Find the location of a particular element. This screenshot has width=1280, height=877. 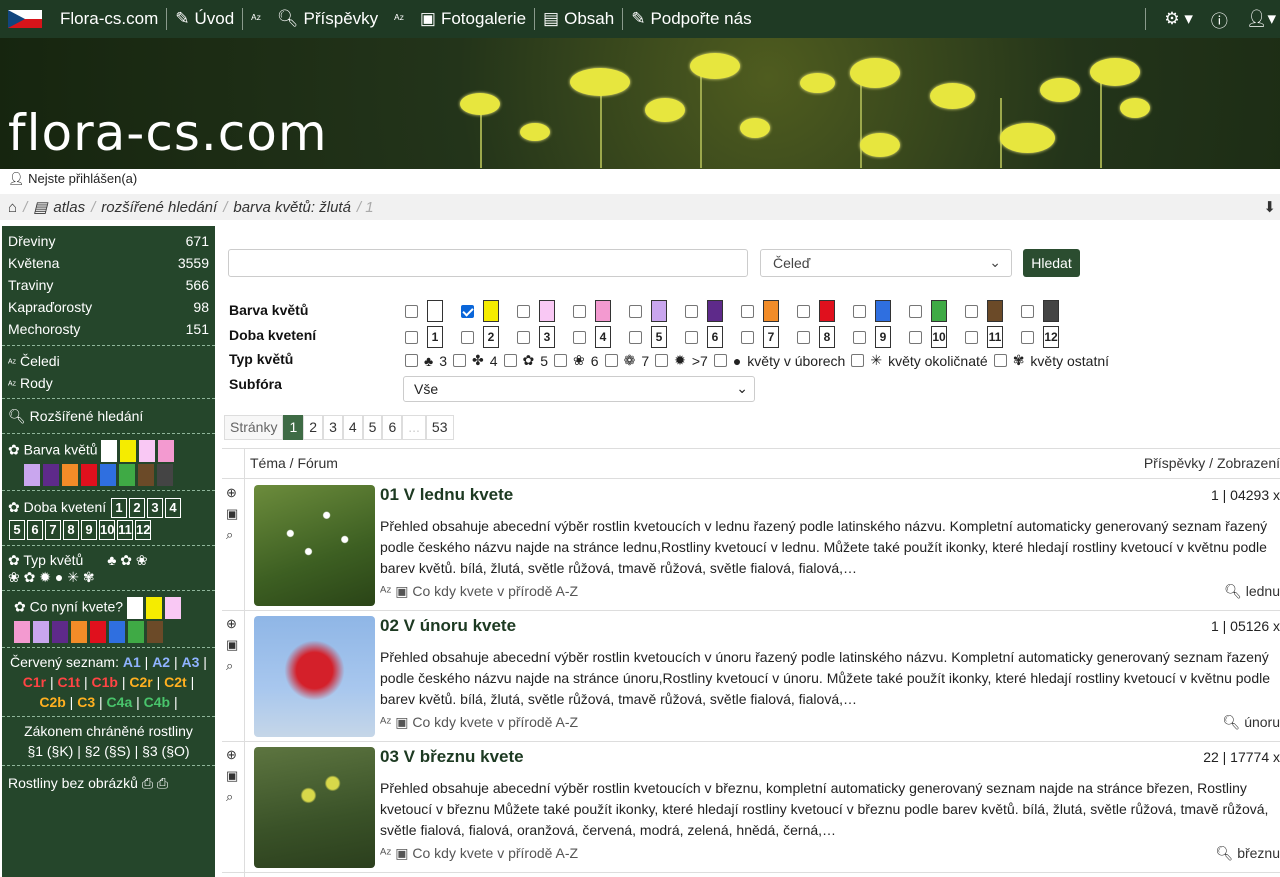

page-link: 4 is located at coordinates (352, 427).